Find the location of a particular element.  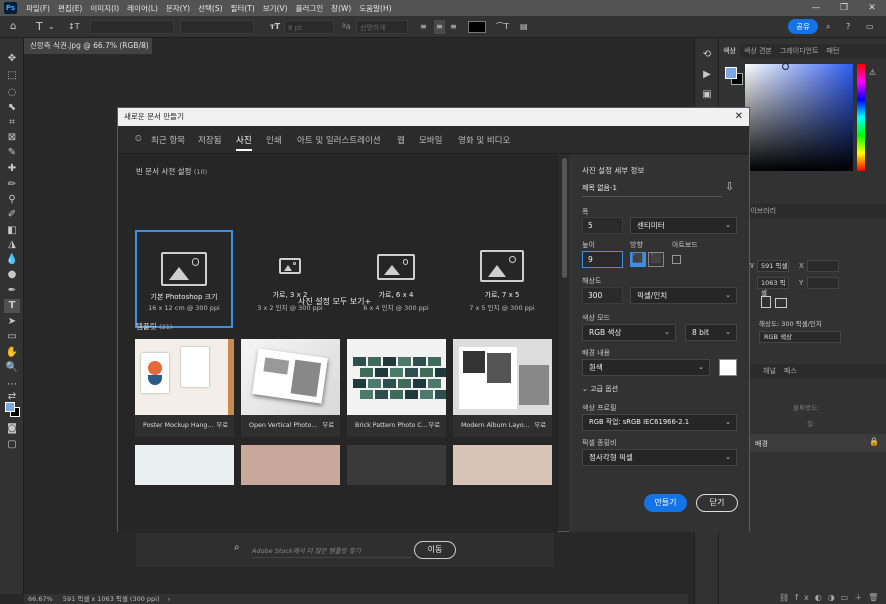

panel-tab: 그레이디언트 is located at coordinates (799, 51).